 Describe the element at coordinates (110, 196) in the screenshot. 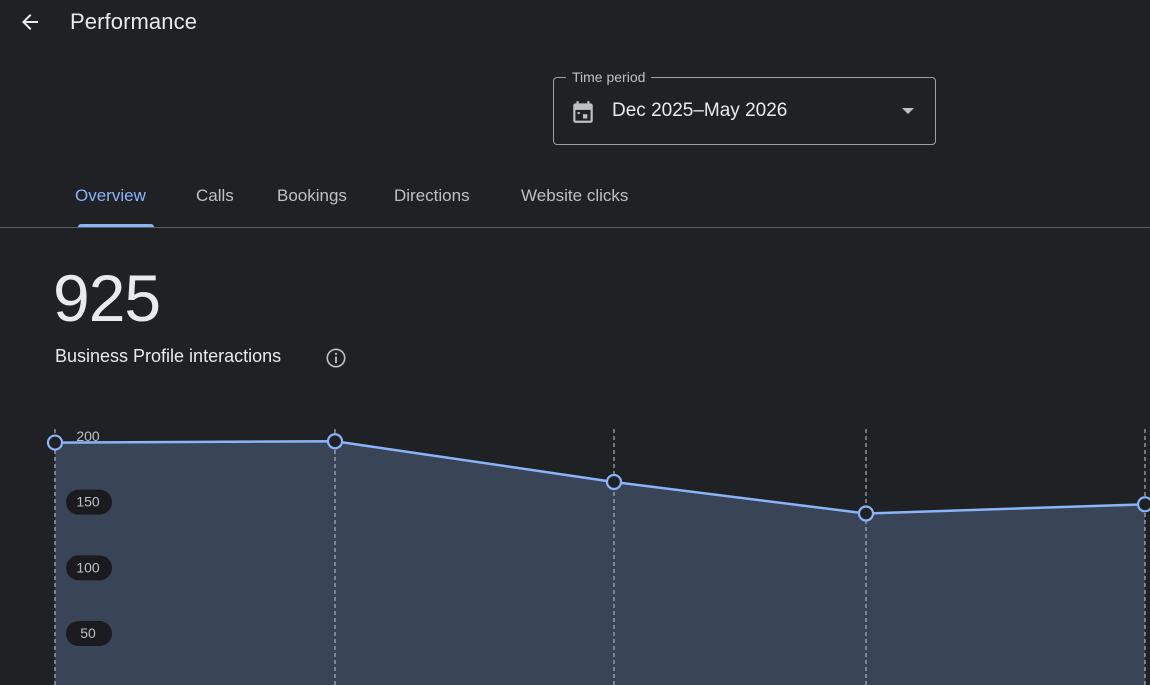

I see `tab-overview: Overview` at that location.